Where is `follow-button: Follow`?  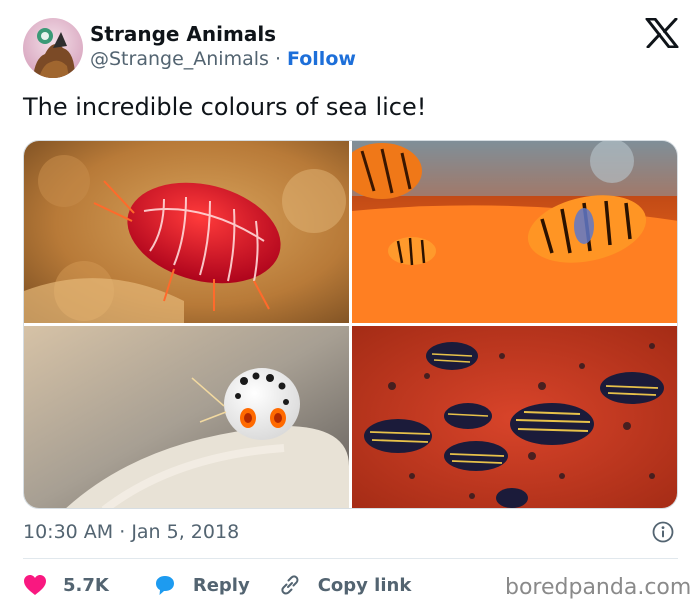
follow-button: Follow is located at coordinates (321, 59).